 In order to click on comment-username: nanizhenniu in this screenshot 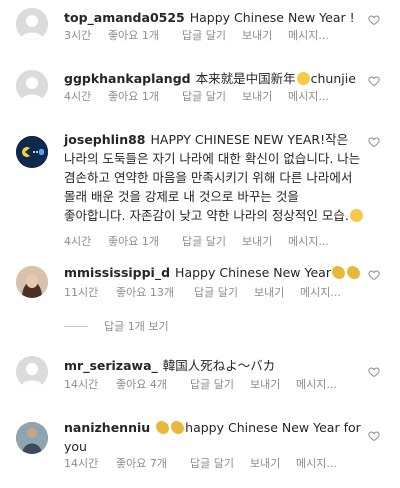, I will do `click(107, 427)`.